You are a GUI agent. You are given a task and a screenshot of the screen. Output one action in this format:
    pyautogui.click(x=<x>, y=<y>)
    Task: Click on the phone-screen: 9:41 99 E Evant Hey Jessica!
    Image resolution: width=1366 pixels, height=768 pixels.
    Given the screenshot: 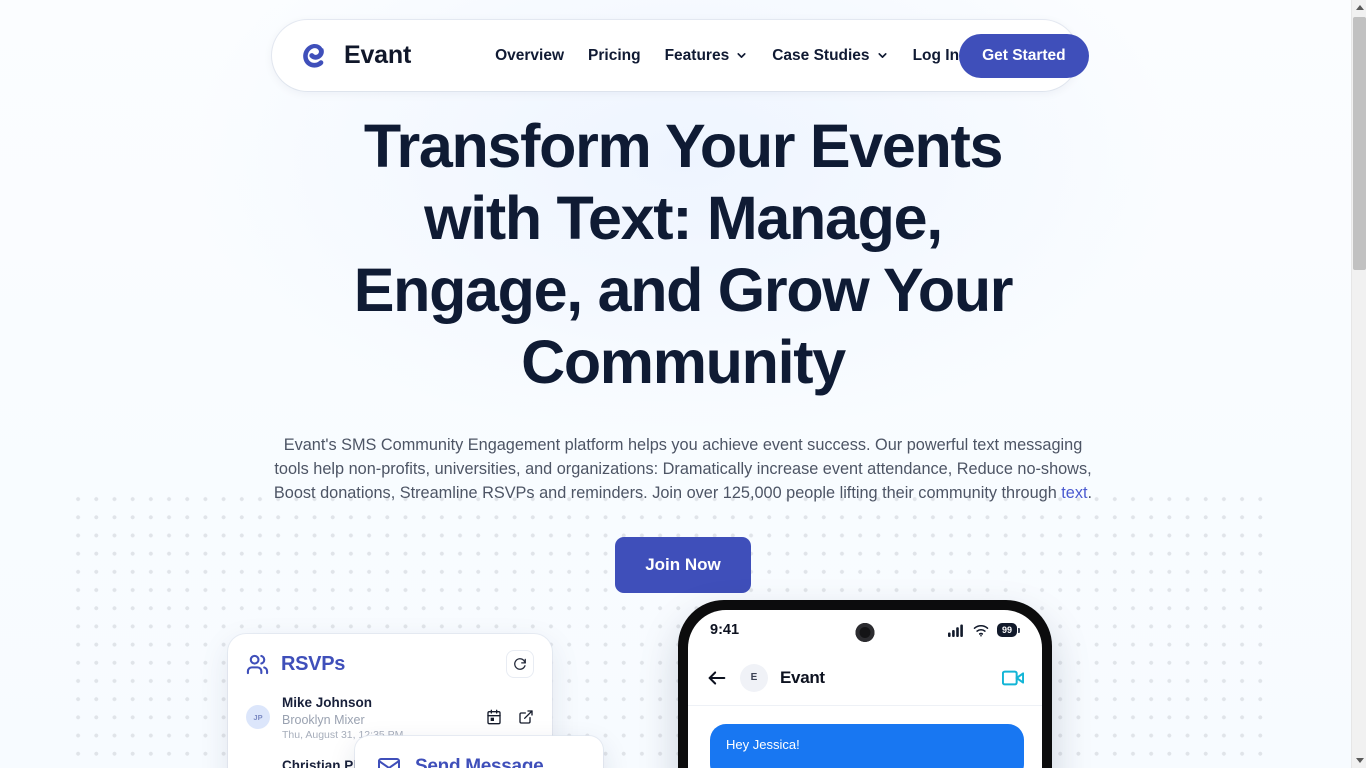 What is the action you would take?
    pyautogui.click(x=865, y=689)
    